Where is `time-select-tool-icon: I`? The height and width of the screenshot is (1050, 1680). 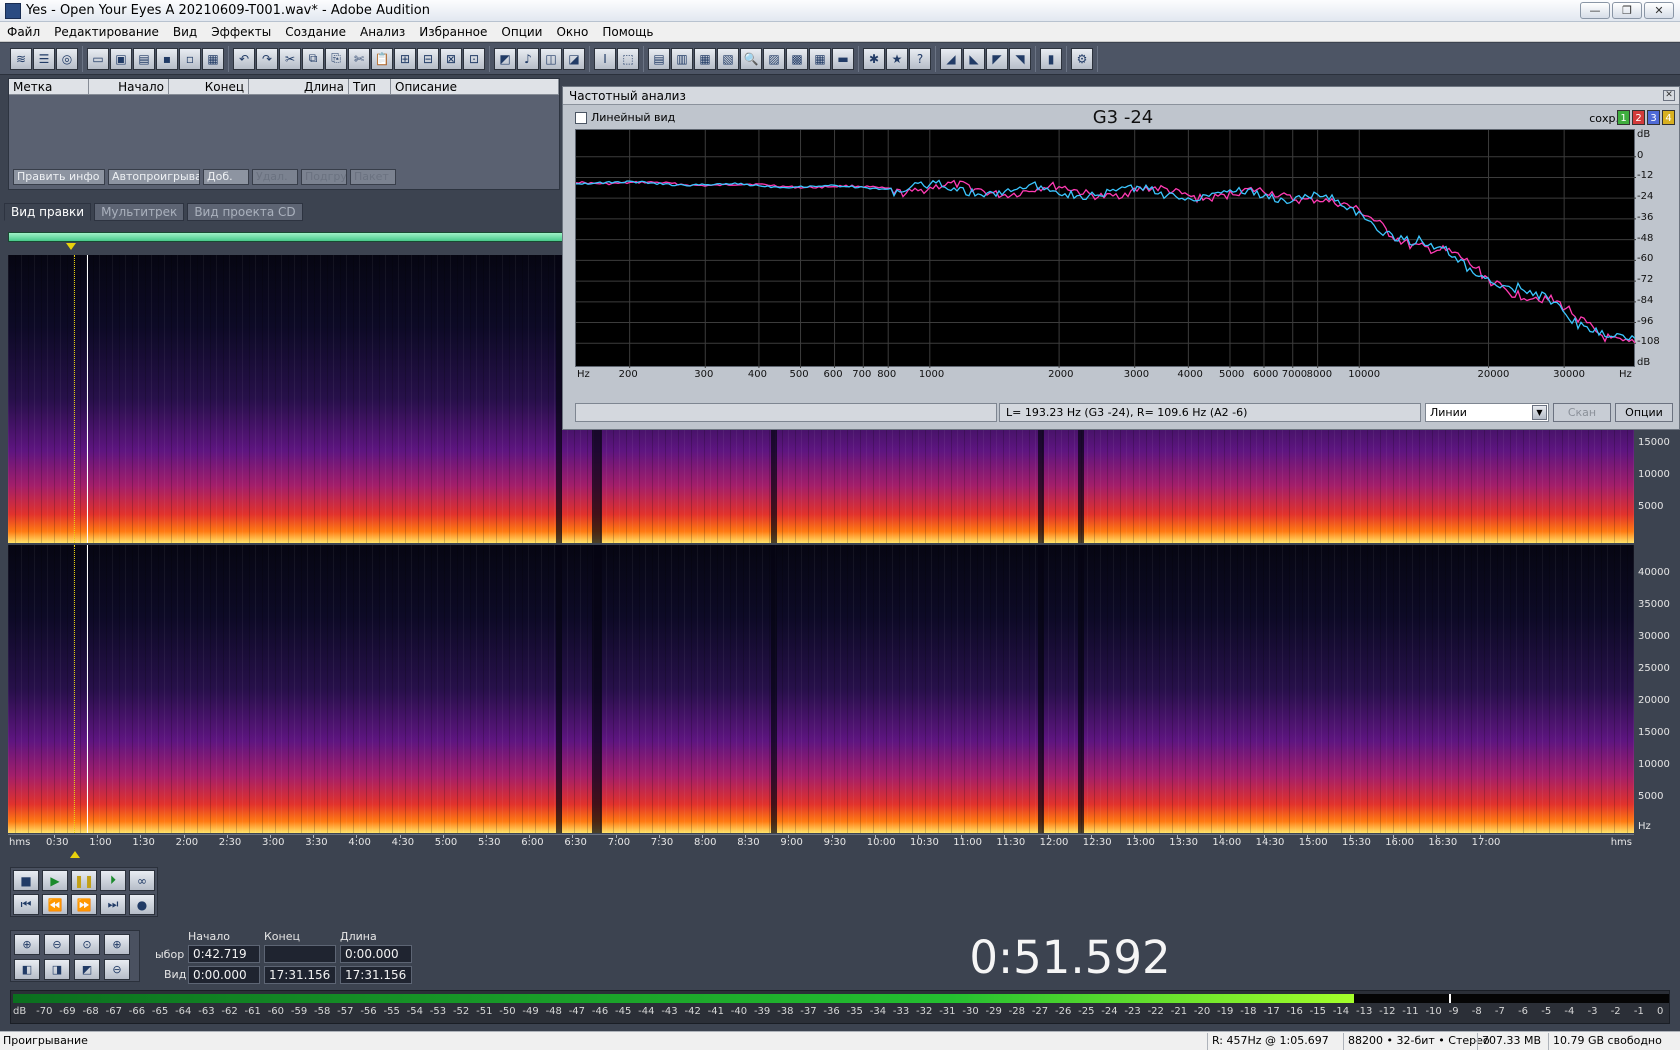
time-select-tool-icon: I is located at coordinates (605, 58).